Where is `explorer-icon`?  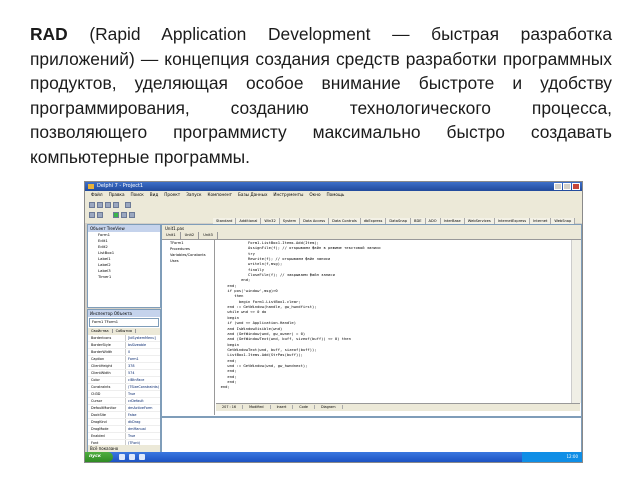
explorer-icon is located at coordinates (132, 457).